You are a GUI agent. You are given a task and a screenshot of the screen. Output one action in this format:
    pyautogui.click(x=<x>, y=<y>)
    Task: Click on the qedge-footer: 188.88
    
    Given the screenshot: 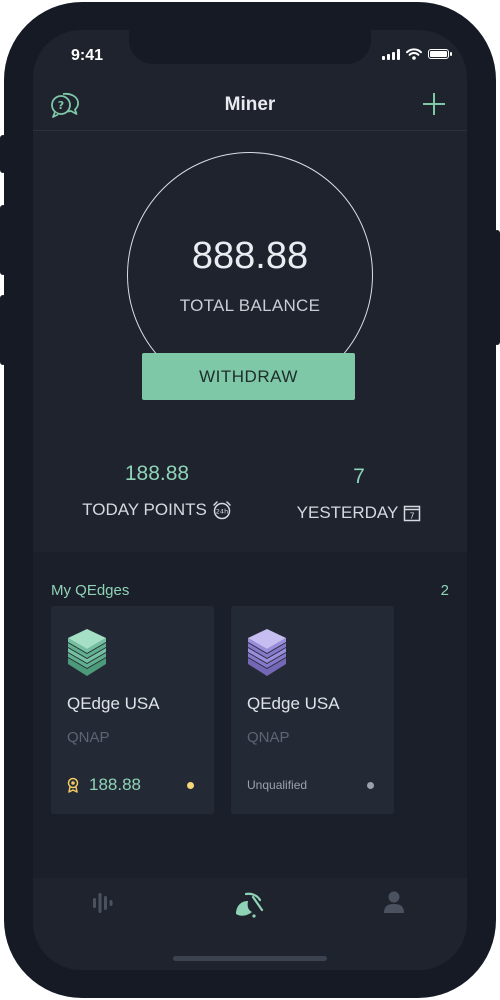 What is the action you would take?
    pyautogui.click(x=130, y=784)
    